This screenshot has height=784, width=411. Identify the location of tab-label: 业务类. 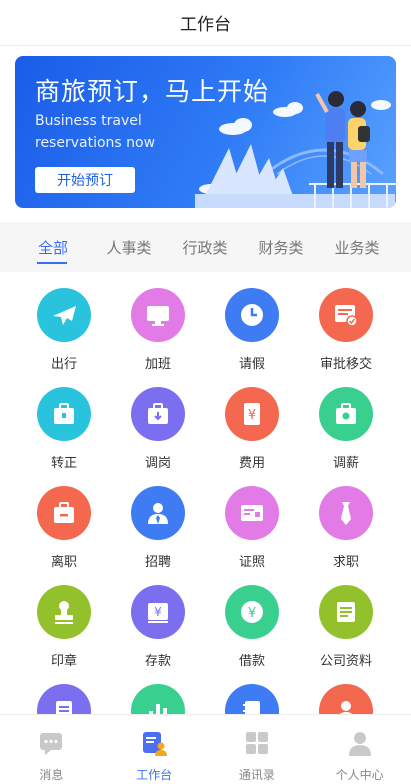
(357, 247).